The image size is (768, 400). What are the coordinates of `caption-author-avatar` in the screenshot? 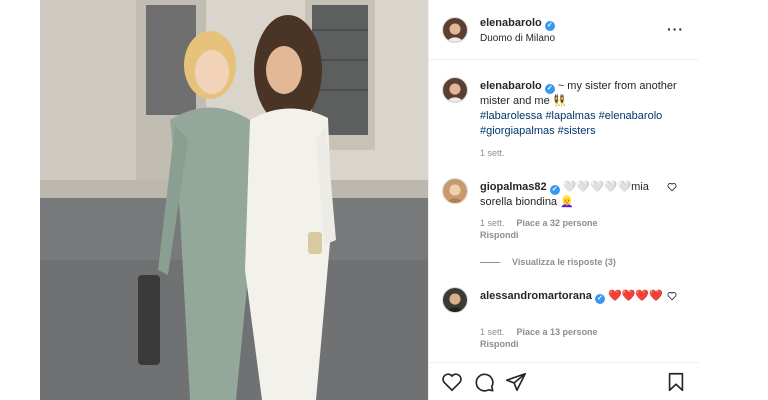 It's located at (455, 90).